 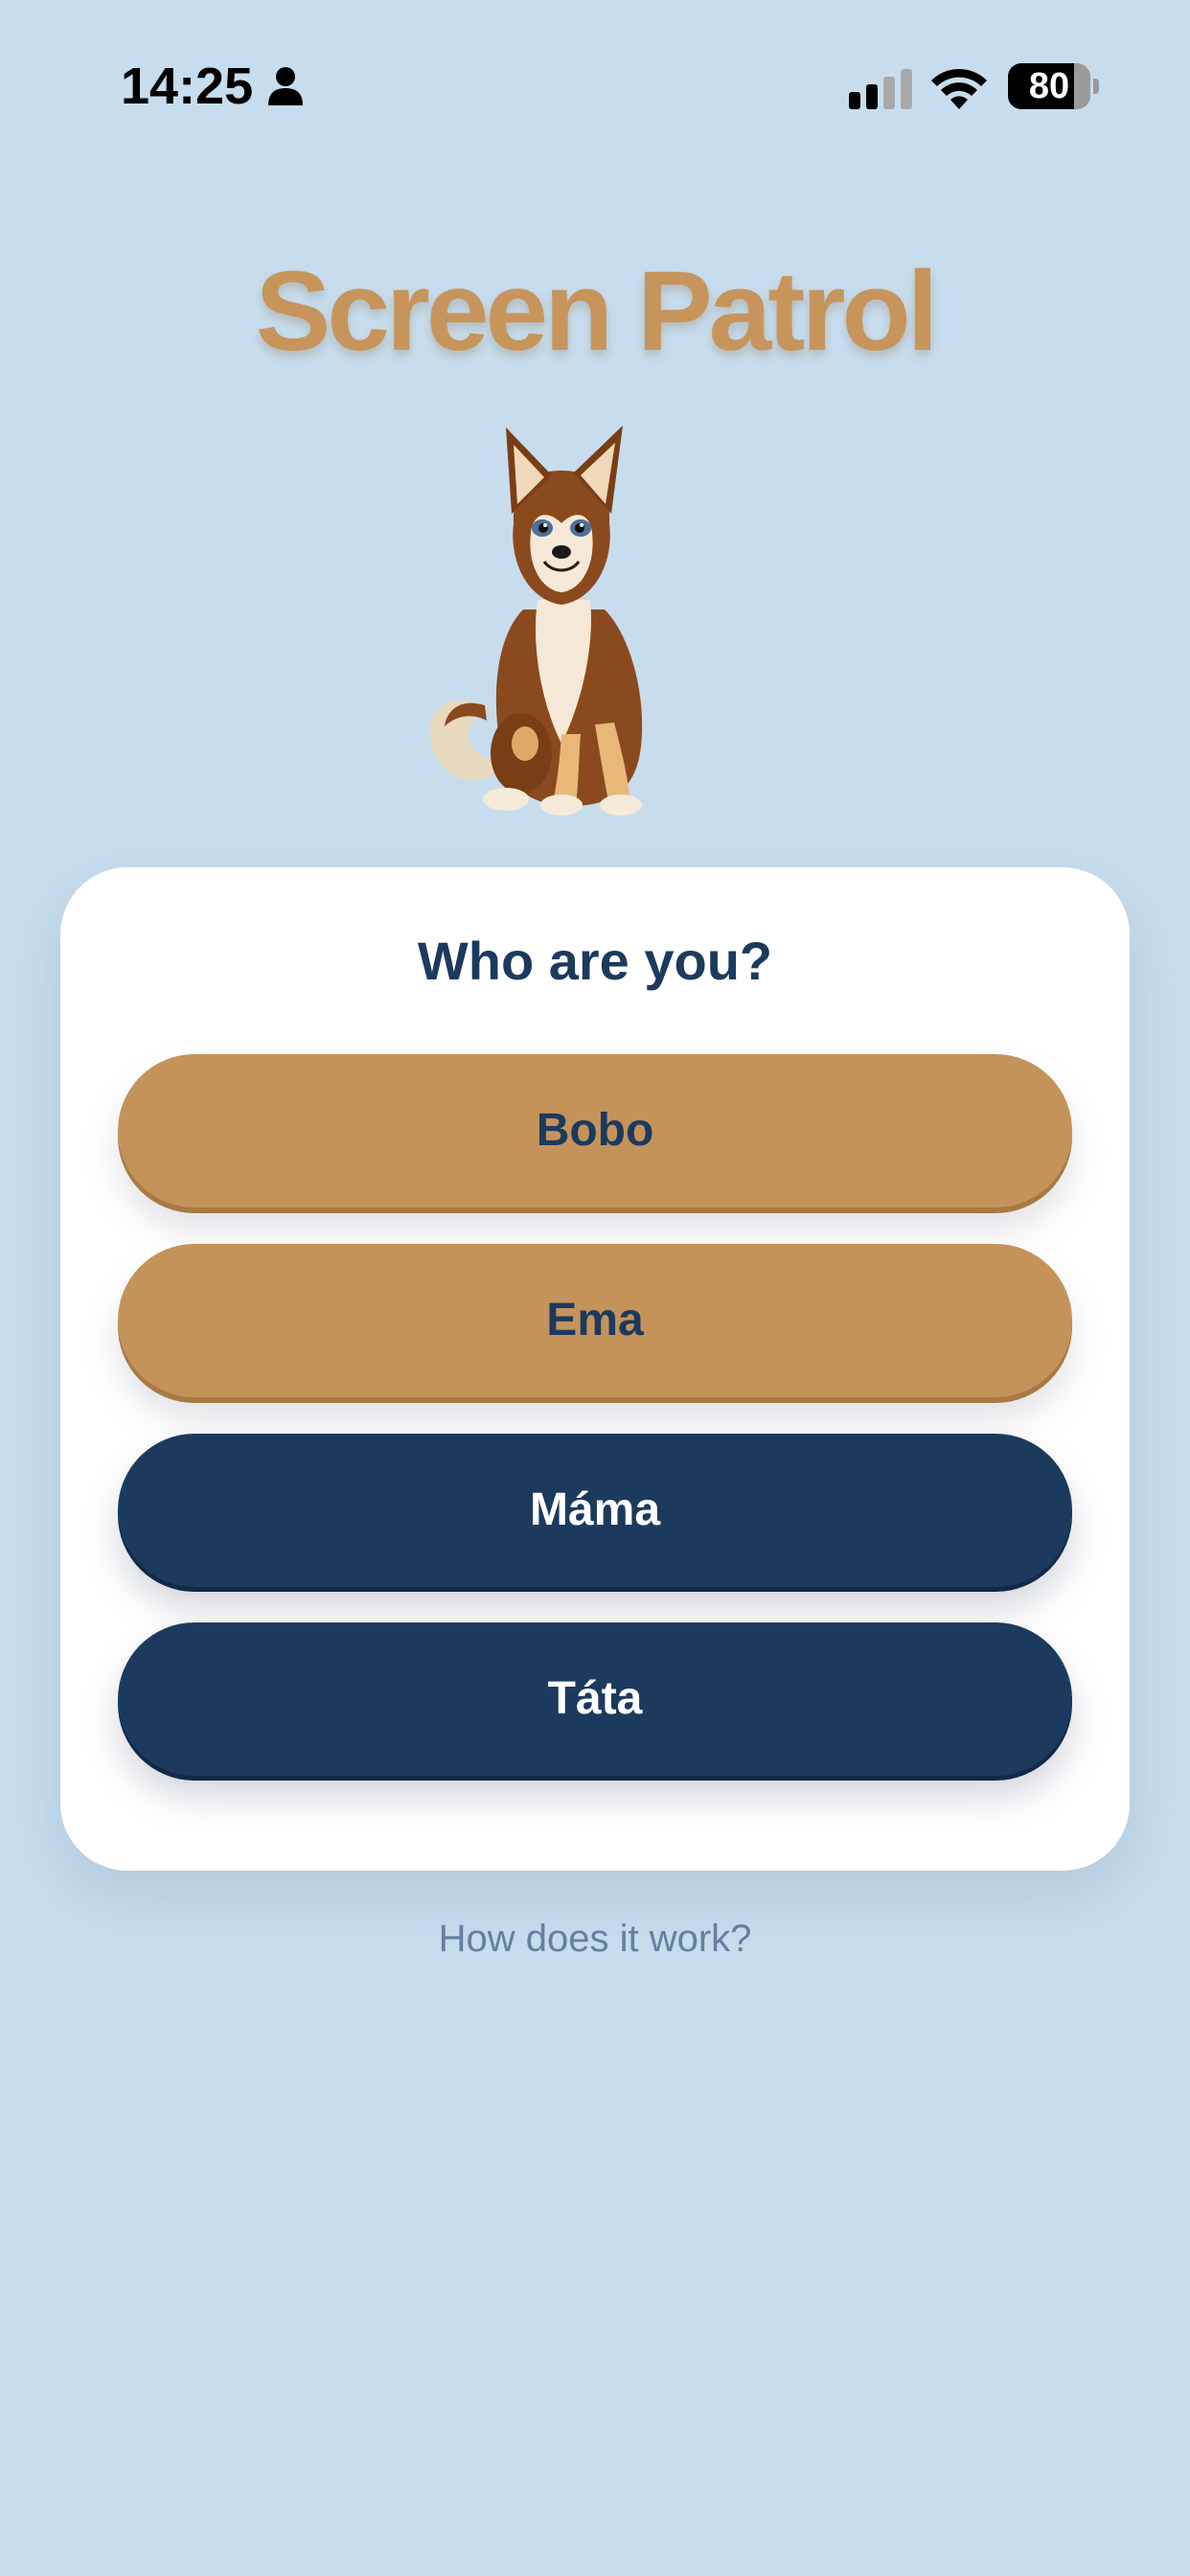 I want to click on battery-level: 80, so click(x=1049, y=86).